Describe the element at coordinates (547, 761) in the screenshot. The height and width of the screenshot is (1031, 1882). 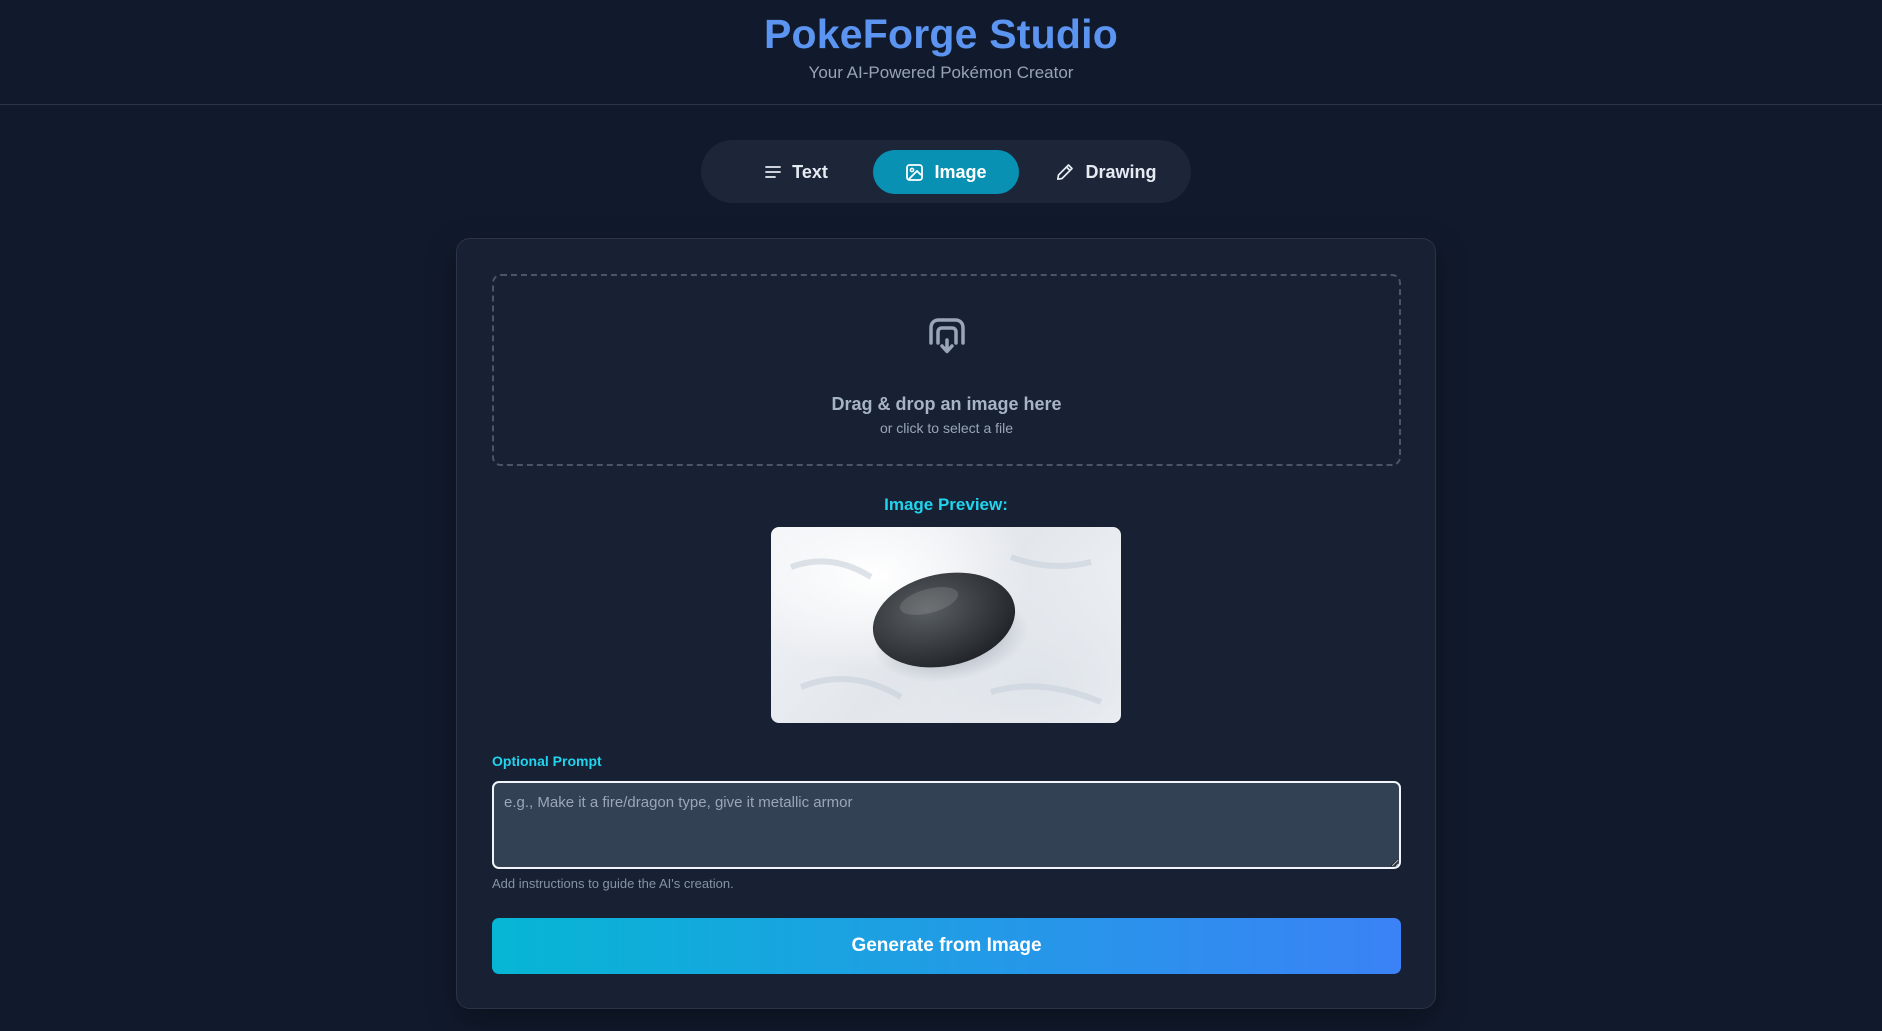
I see `prompt-label: Optional Prompt` at that location.